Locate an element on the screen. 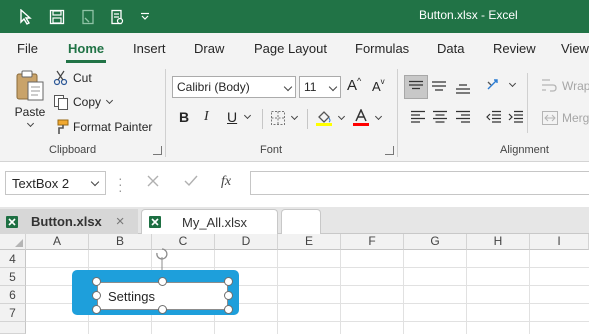 The height and width of the screenshot is (334, 589). format-painter-button: Format Painter is located at coordinates (102, 127).